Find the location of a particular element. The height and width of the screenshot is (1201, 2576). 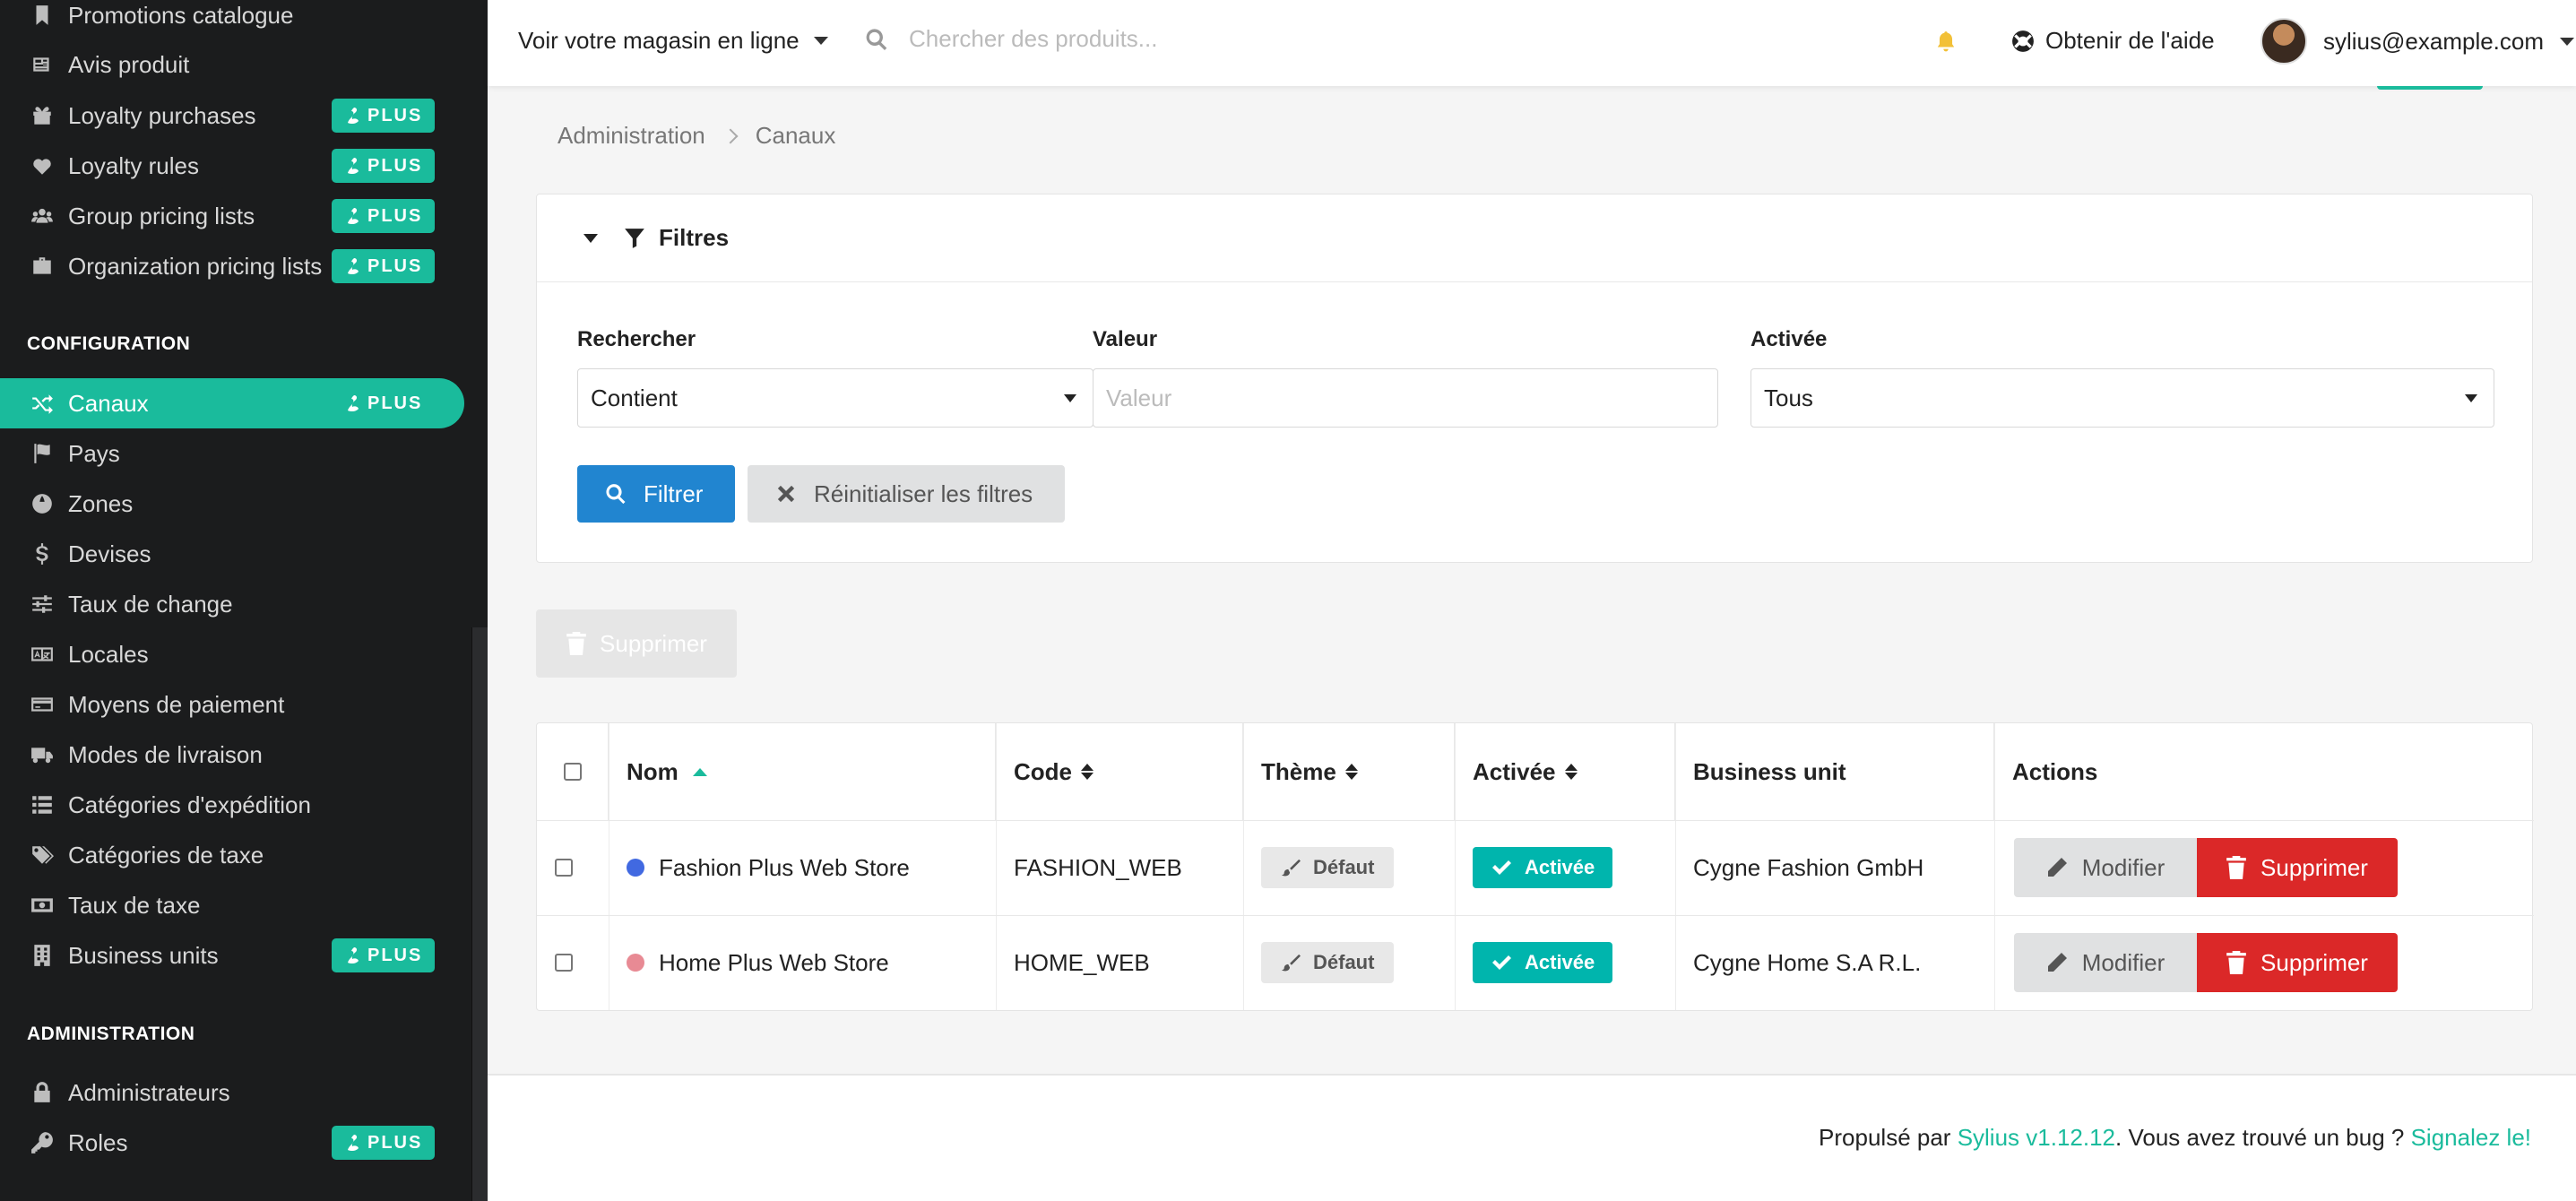

sidebar-item-taux-de-taxe: Taux de taxe is located at coordinates (232, 905).